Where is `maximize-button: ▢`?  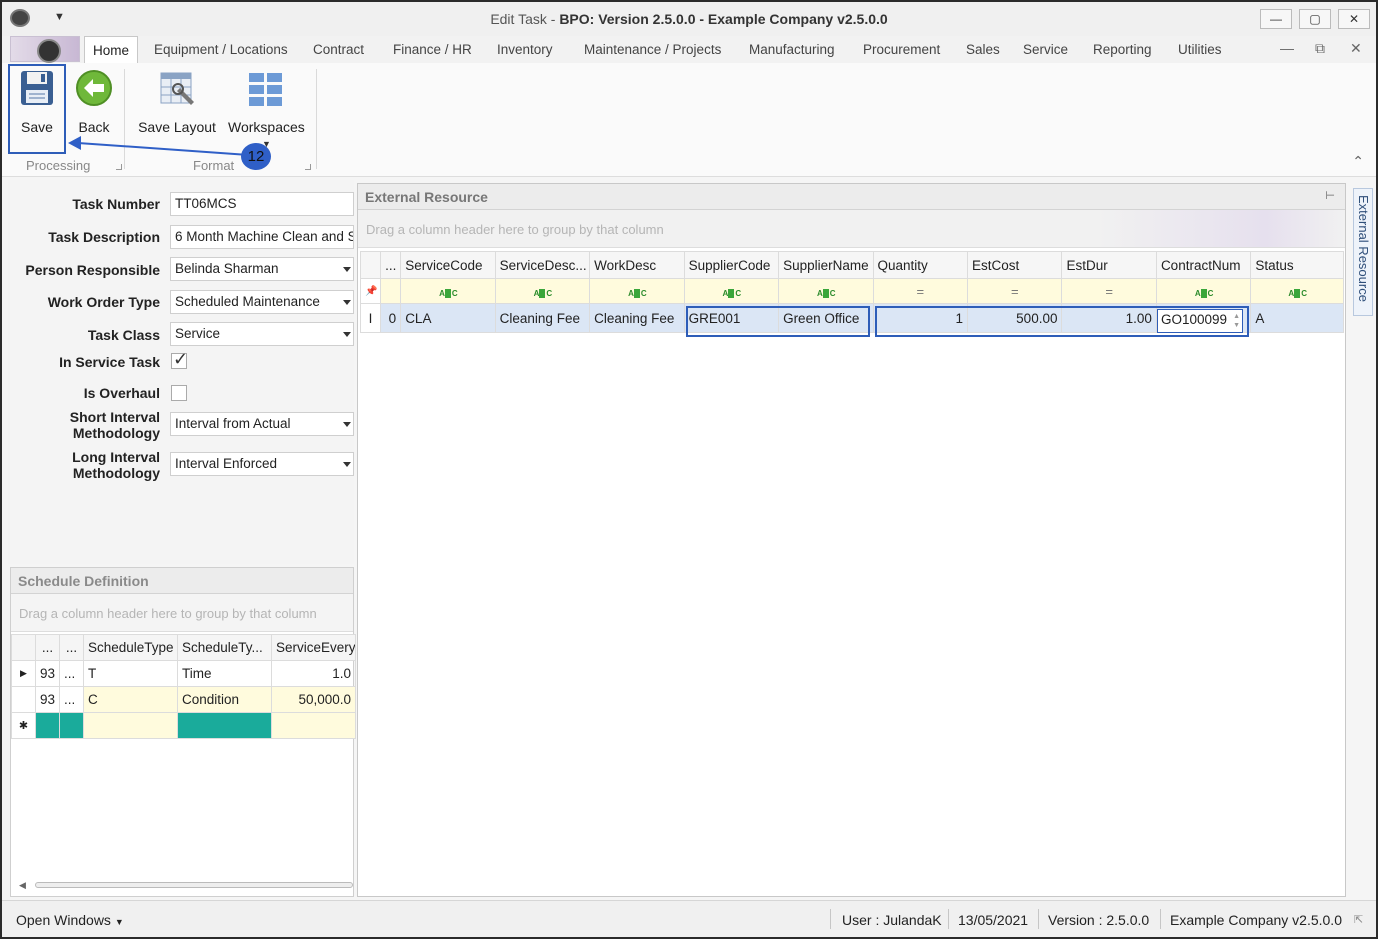
maximize-button: ▢ is located at coordinates (1315, 19).